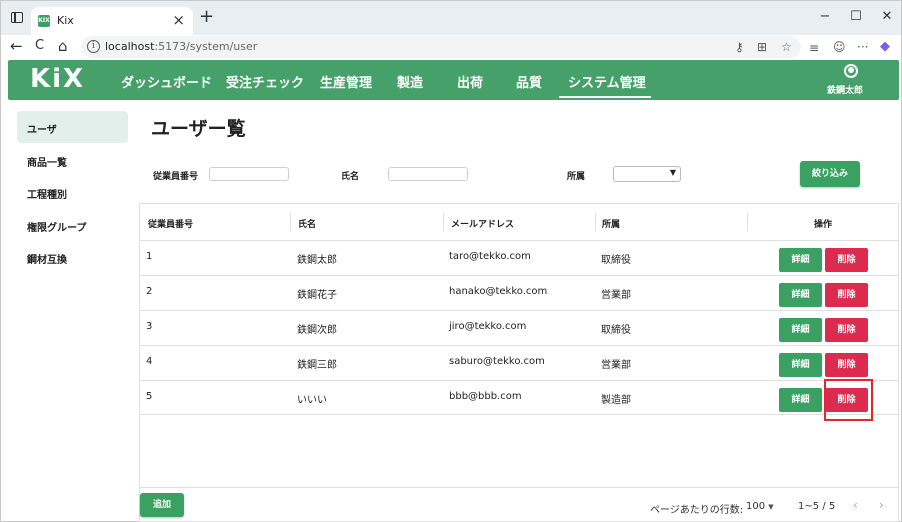 The width and height of the screenshot is (902, 522). What do you see at coordinates (519, 397) in the screenshot?
I see `table-row: 5 いいい bbb@bbb.com 製造部 詳細 削除` at bounding box center [519, 397].